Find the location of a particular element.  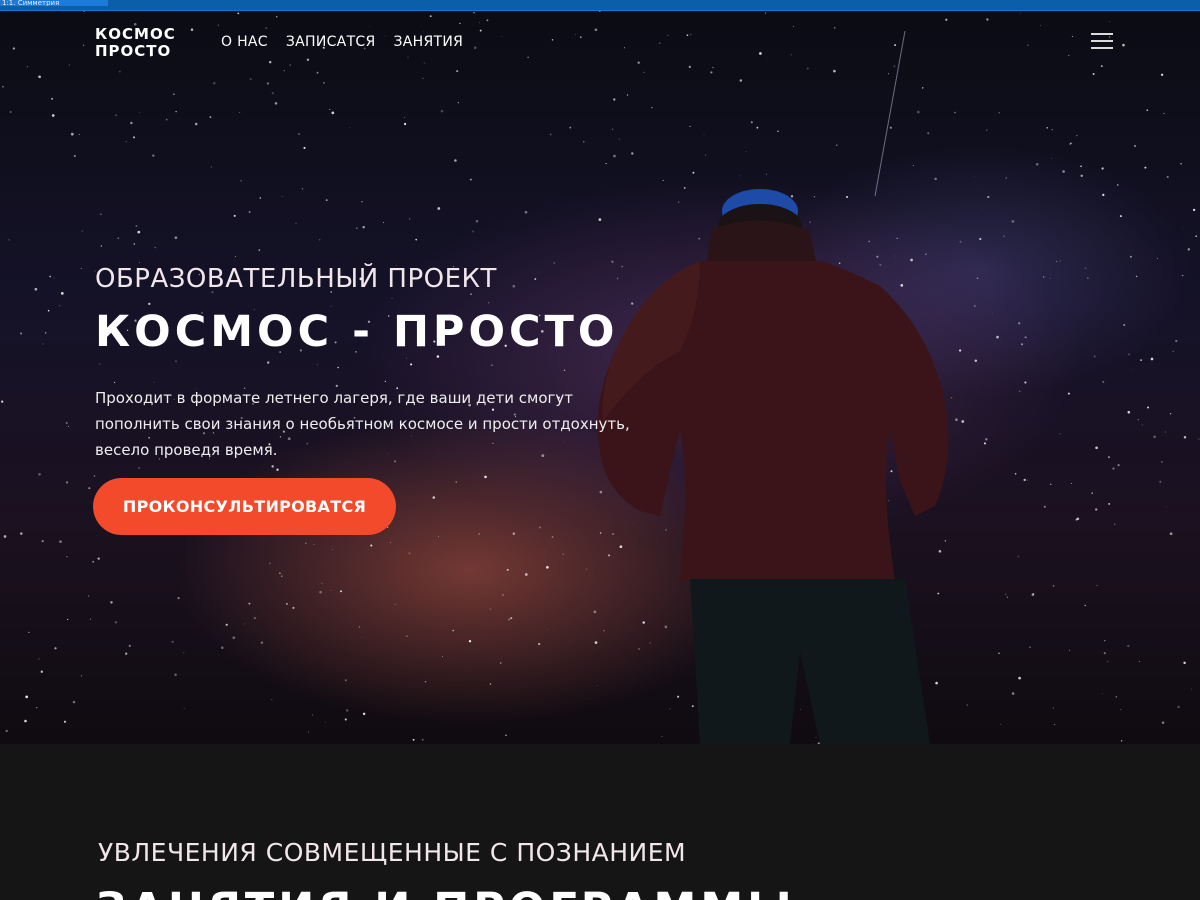

hero-eyebrow: ОБРАЗОВАТЕЛЬНЫЙ ПРОЕКТ is located at coordinates (296, 279).